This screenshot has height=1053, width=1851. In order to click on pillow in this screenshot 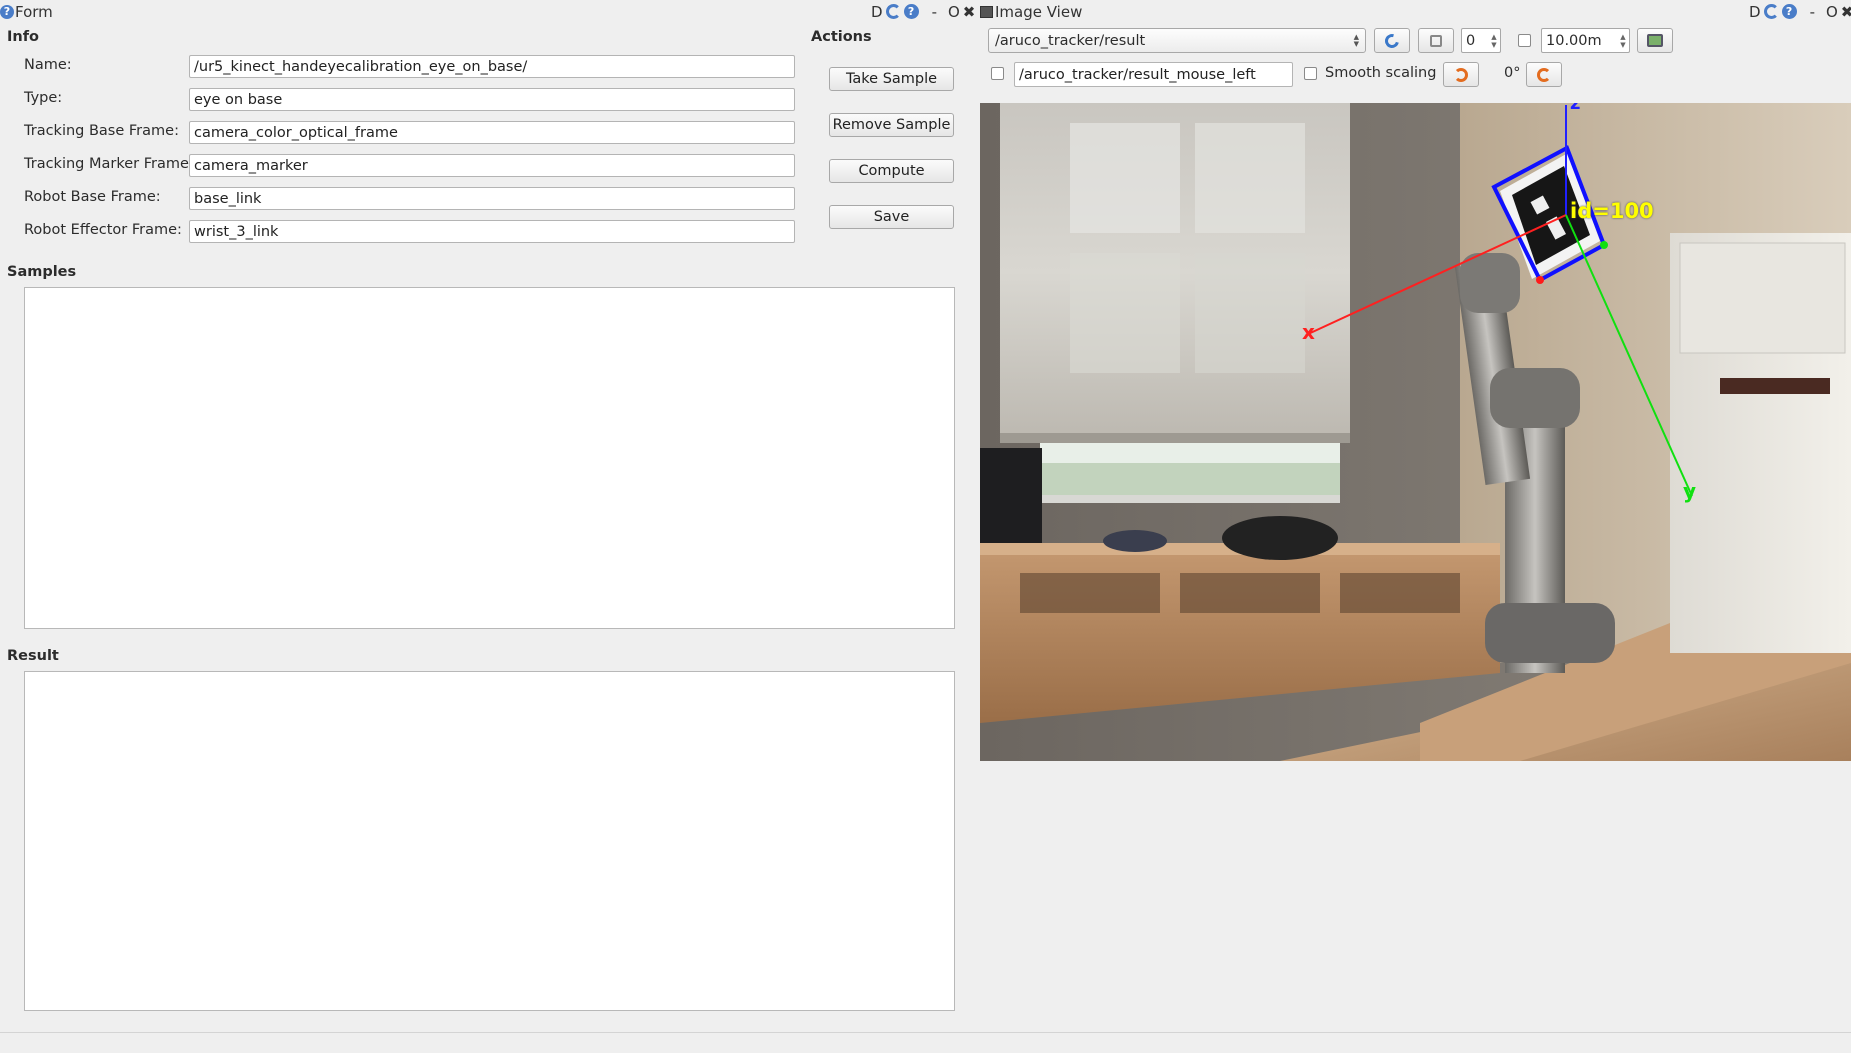, I will do `click(1135, 541)`.